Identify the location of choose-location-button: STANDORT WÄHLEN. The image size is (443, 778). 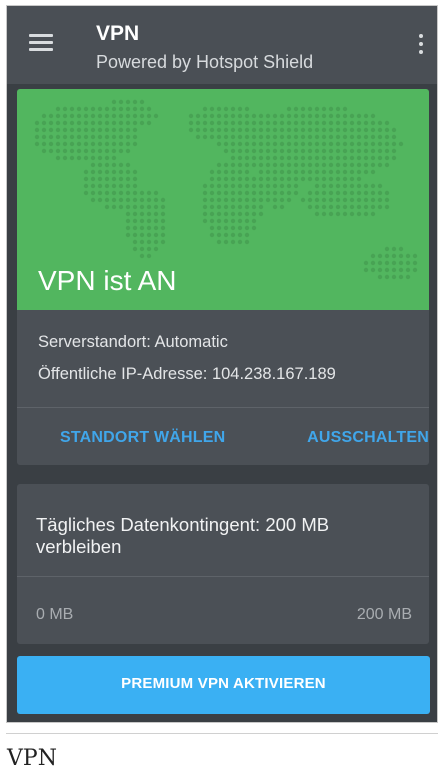
(142, 438).